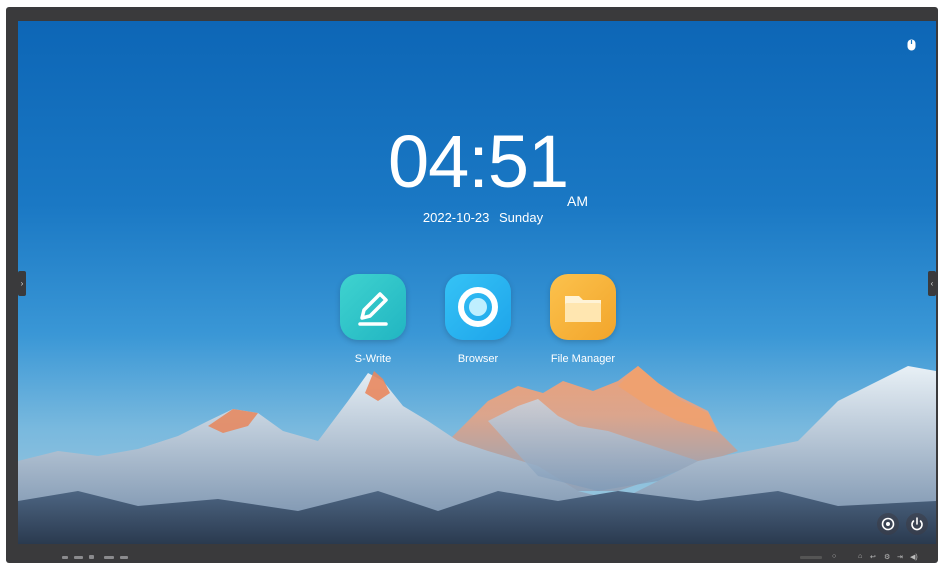  I want to click on clock-date: 2022-10-23 Sunday, so click(483, 217).